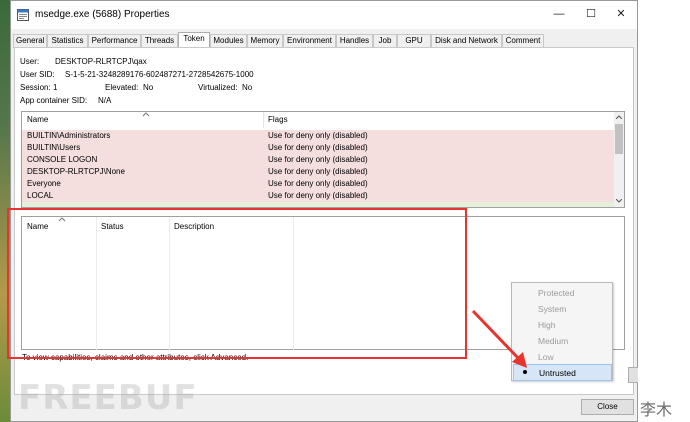  What do you see at coordinates (499, 338) in the screenshot?
I see `annotation-arrow-icon` at bounding box center [499, 338].